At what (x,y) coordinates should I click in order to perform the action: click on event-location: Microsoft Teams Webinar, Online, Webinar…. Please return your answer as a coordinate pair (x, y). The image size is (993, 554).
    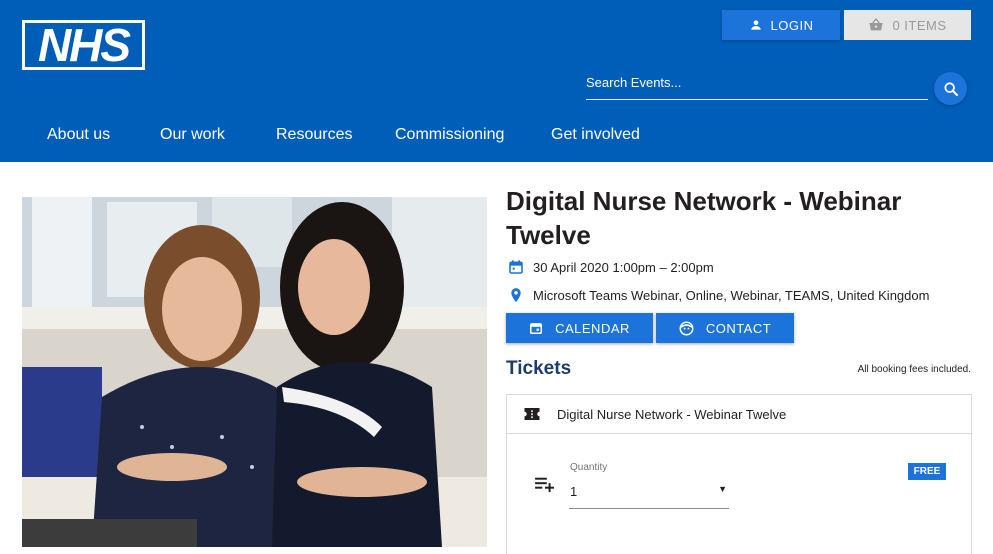
    Looking at the image, I should click on (731, 295).